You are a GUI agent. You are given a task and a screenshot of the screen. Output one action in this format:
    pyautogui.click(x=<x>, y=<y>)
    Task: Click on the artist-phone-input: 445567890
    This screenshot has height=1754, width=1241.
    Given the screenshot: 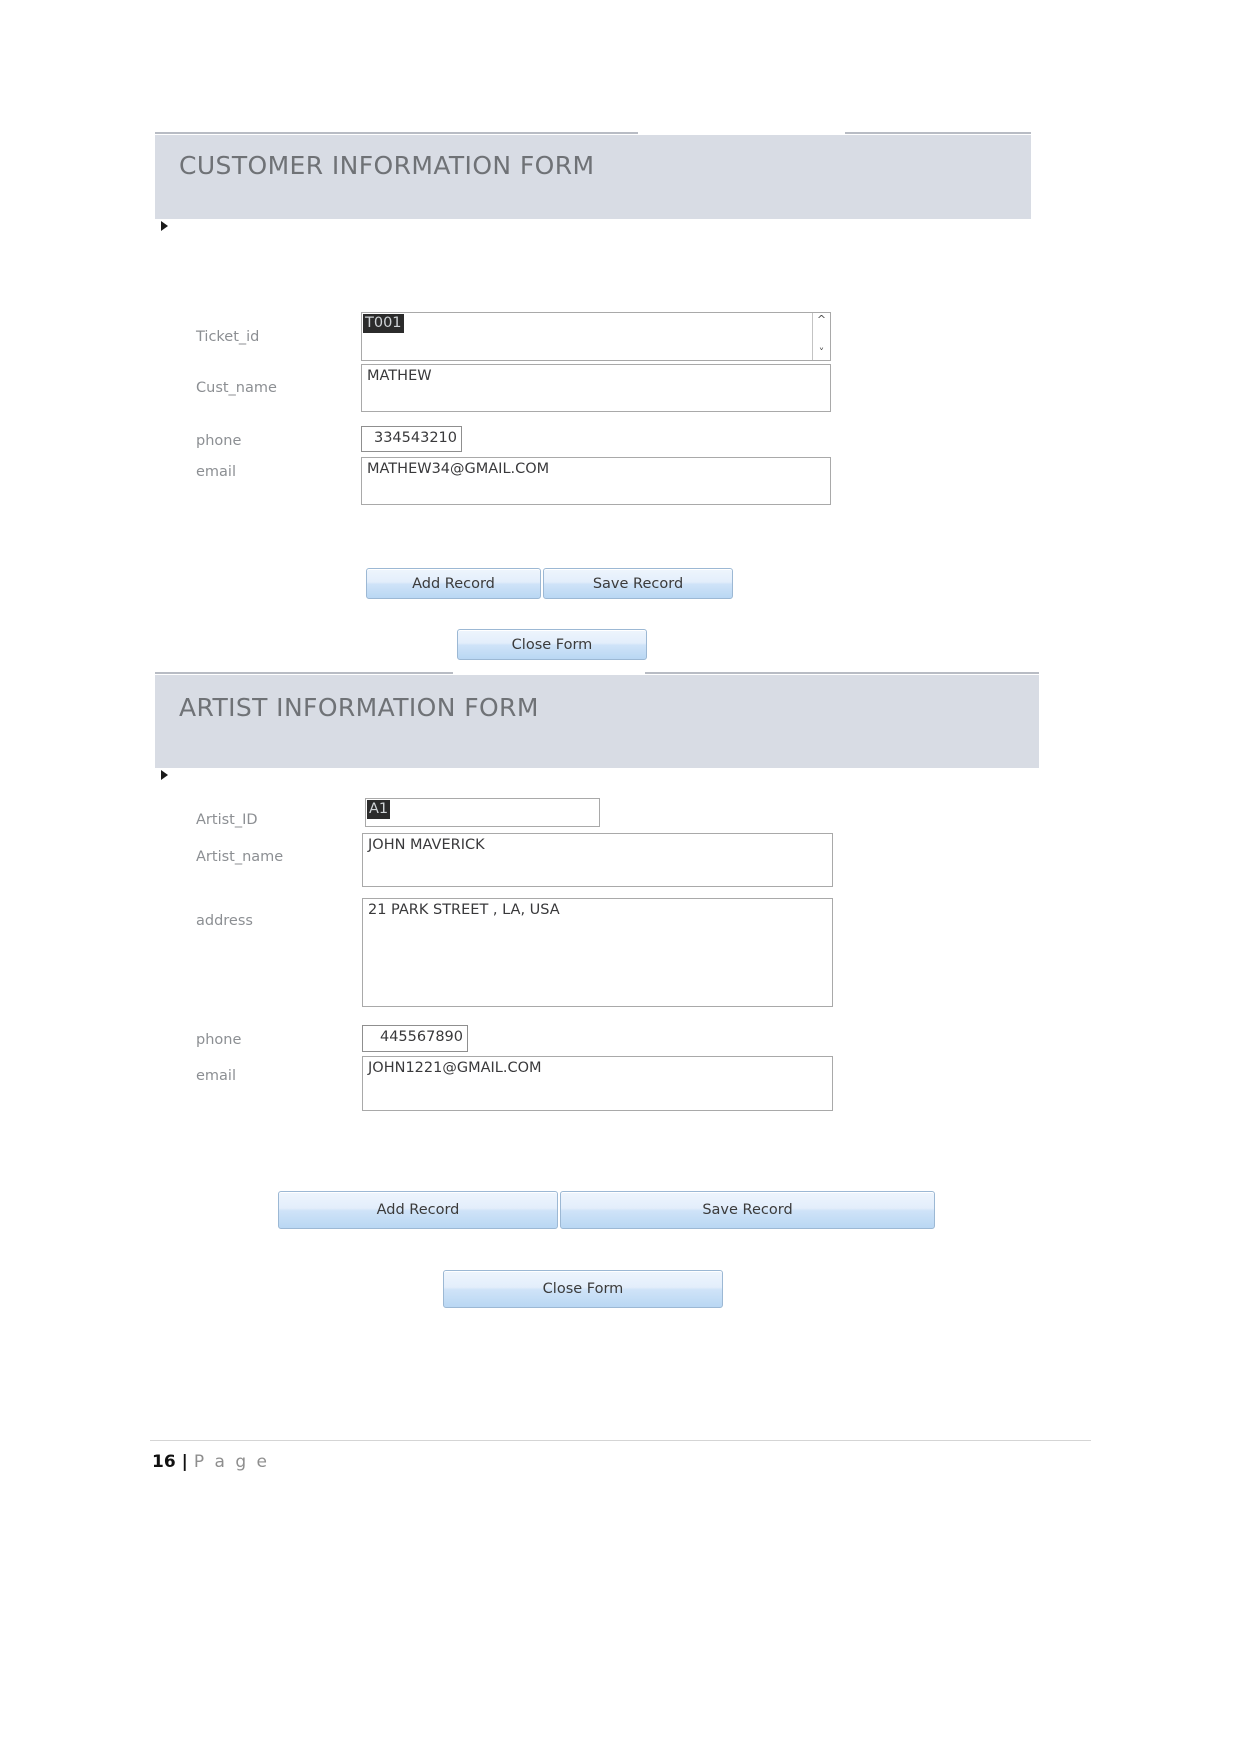 What is the action you would take?
    pyautogui.click(x=415, y=1038)
    